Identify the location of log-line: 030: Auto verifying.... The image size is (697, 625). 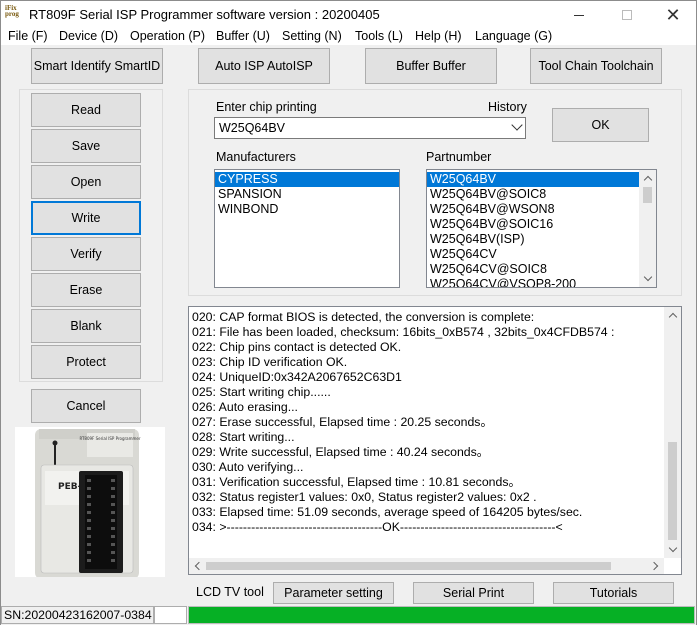
(248, 467).